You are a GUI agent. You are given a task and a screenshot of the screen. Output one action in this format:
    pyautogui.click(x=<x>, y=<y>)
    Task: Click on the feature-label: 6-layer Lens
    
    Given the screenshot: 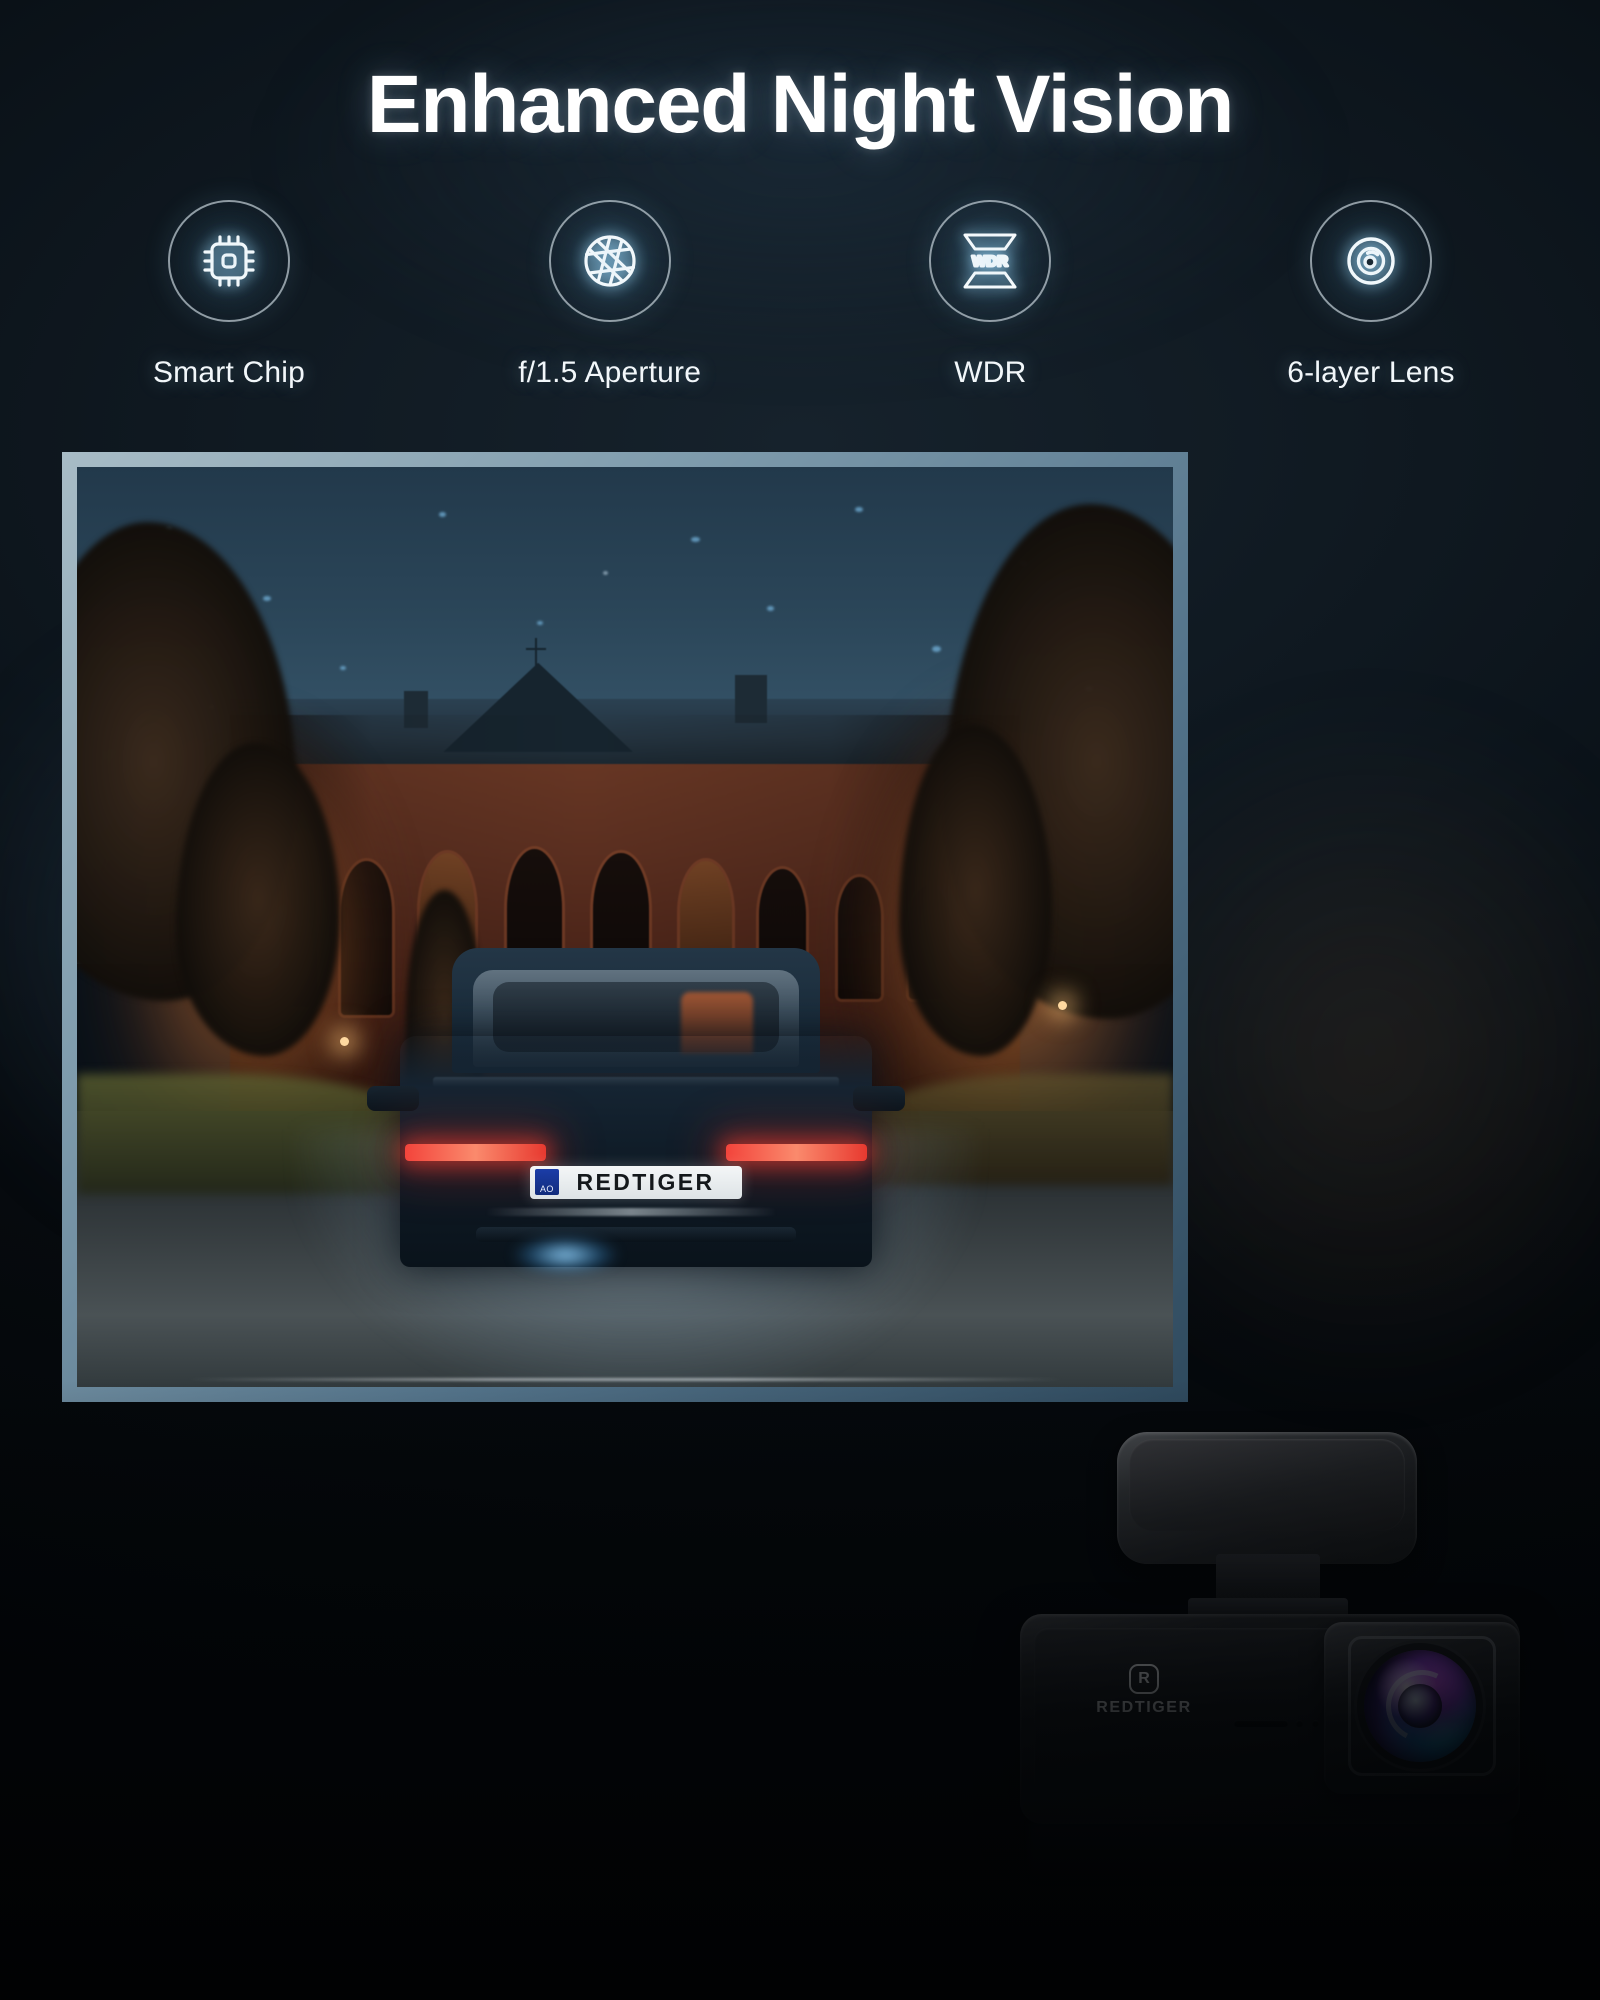 What is the action you would take?
    pyautogui.click(x=1371, y=372)
    